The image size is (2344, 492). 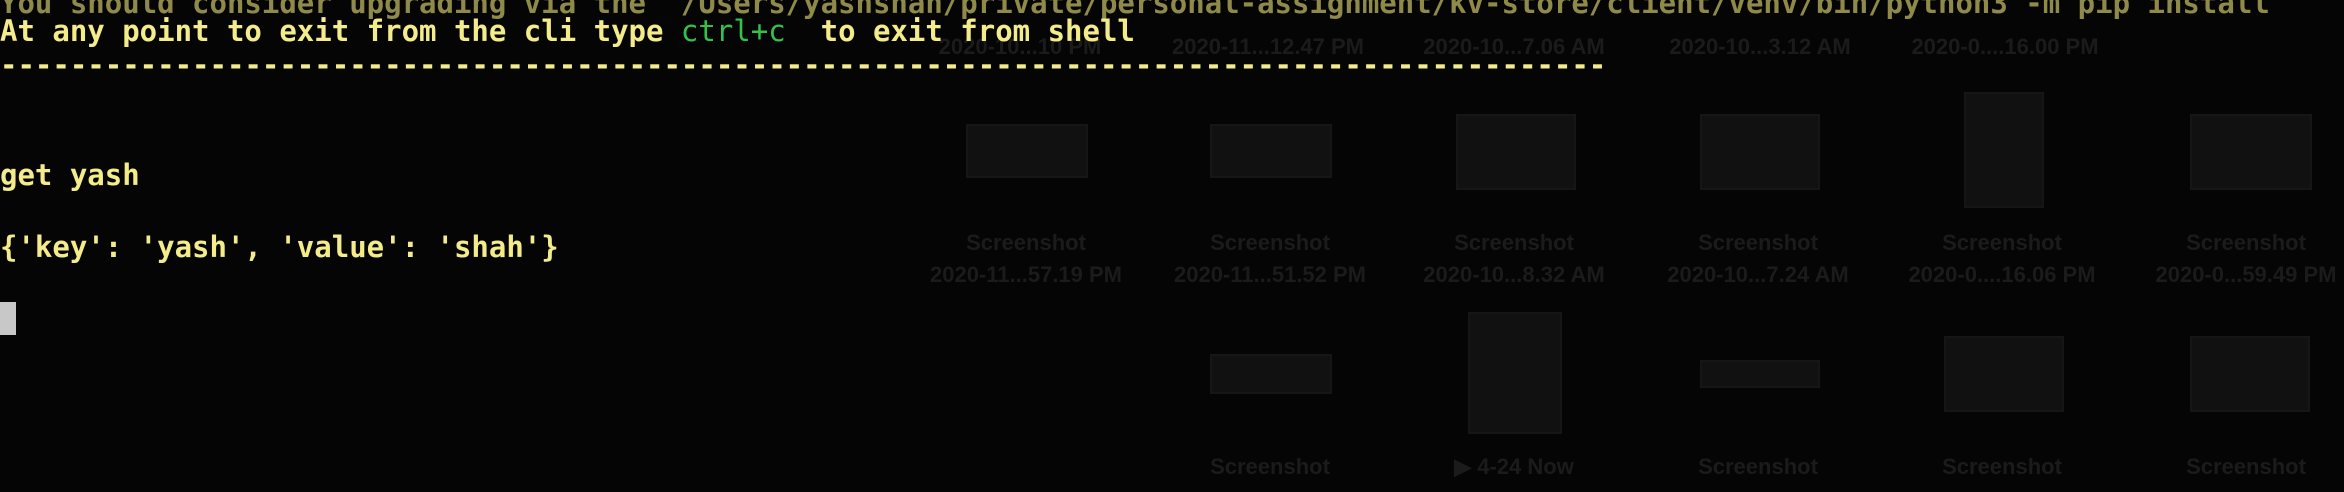 I want to click on desktop-icon-label: 2020-11...51.52 PM, so click(x=1270, y=274).